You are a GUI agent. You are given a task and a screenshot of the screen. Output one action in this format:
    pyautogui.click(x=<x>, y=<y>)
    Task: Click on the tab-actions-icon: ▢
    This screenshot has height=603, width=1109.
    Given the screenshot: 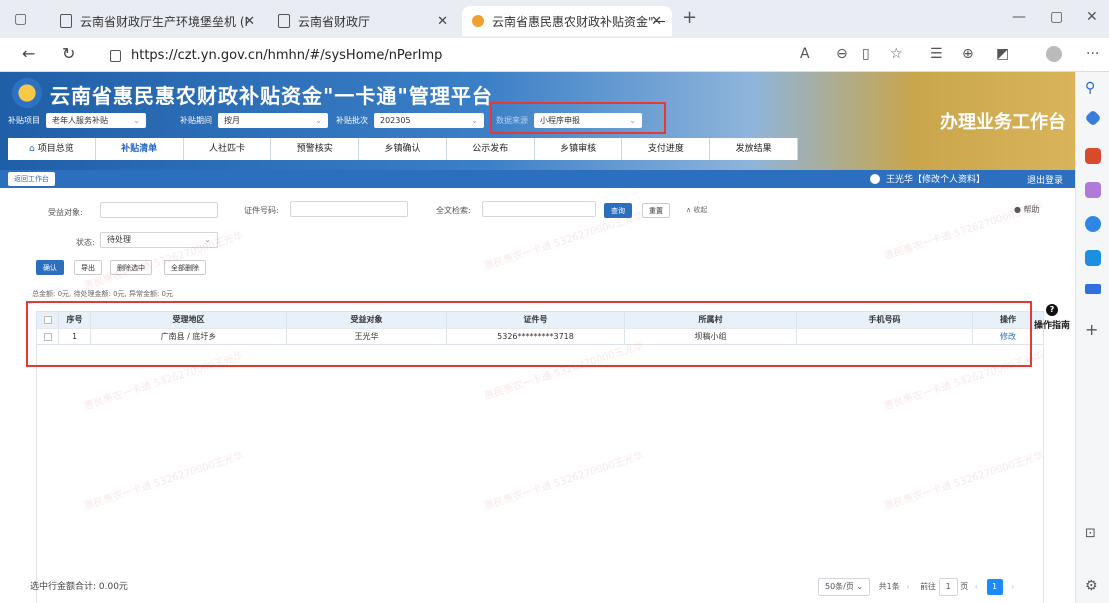 What is the action you would take?
    pyautogui.click(x=20, y=19)
    